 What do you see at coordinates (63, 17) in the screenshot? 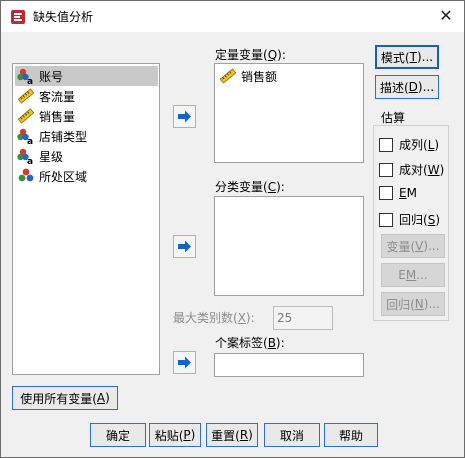
I see `window-title: 缺失值分析` at bounding box center [63, 17].